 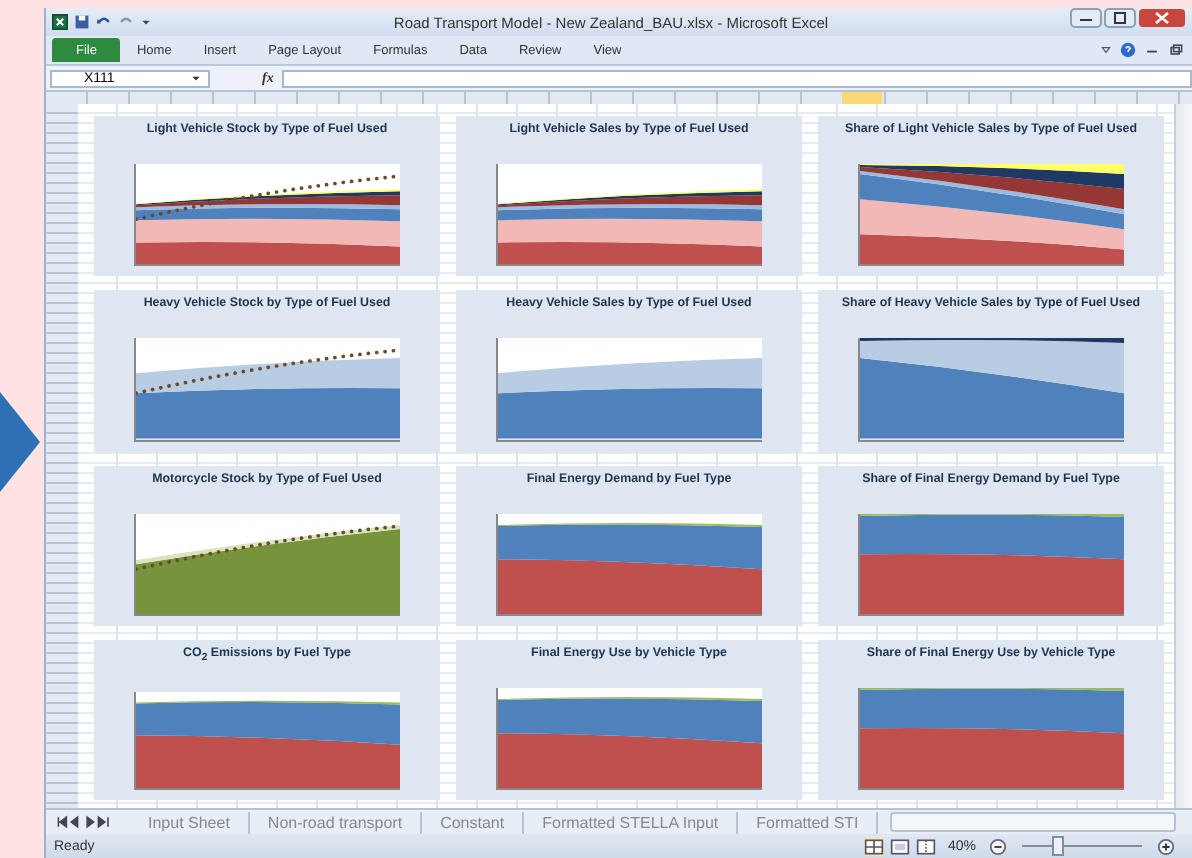 I want to click on page-layout-view-icon, so click(x=899, y=846).